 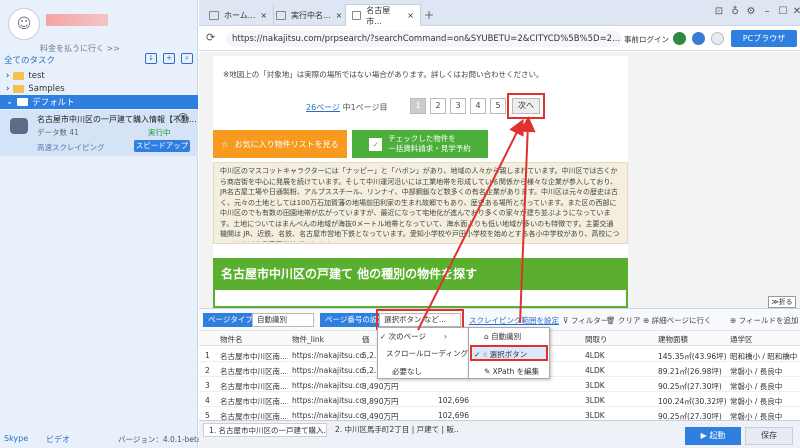 I want to click on column-header: 建物面積, so click(x=673, y=339).